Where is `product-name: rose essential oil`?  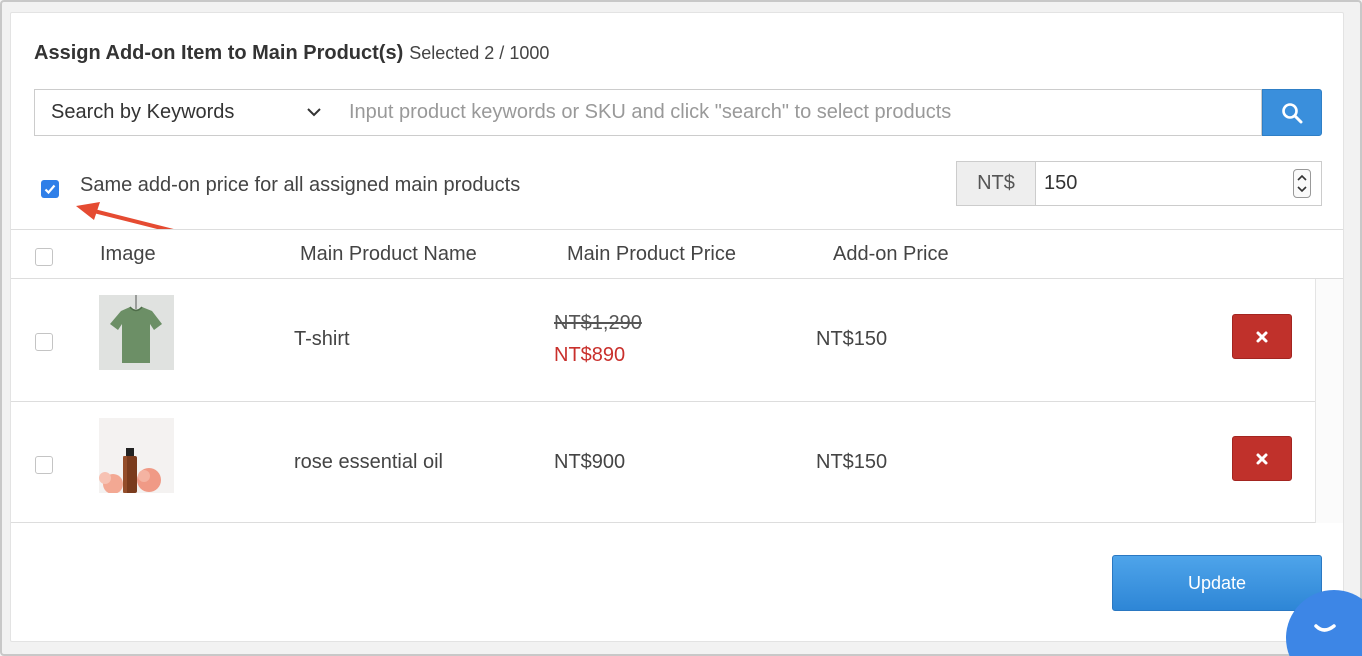 product-name: rose essential oil is located at coordinates (368, 462).